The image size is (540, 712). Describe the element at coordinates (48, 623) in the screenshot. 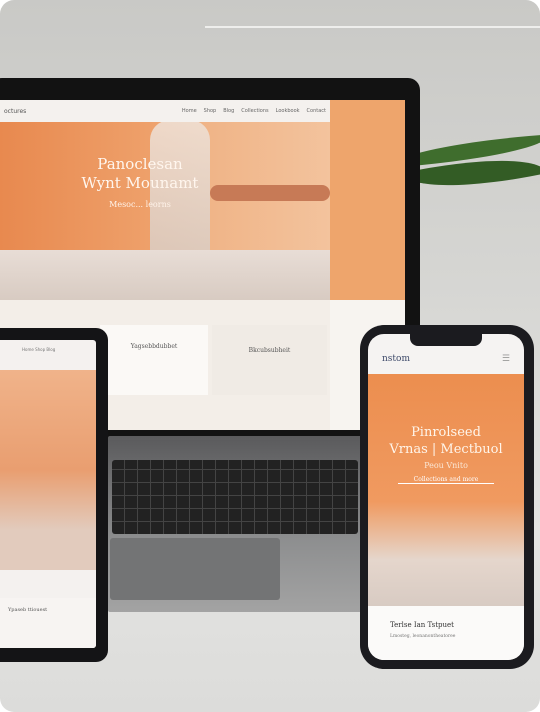

I see `tablet-footer: Ypaseb ttiouest` at that location.